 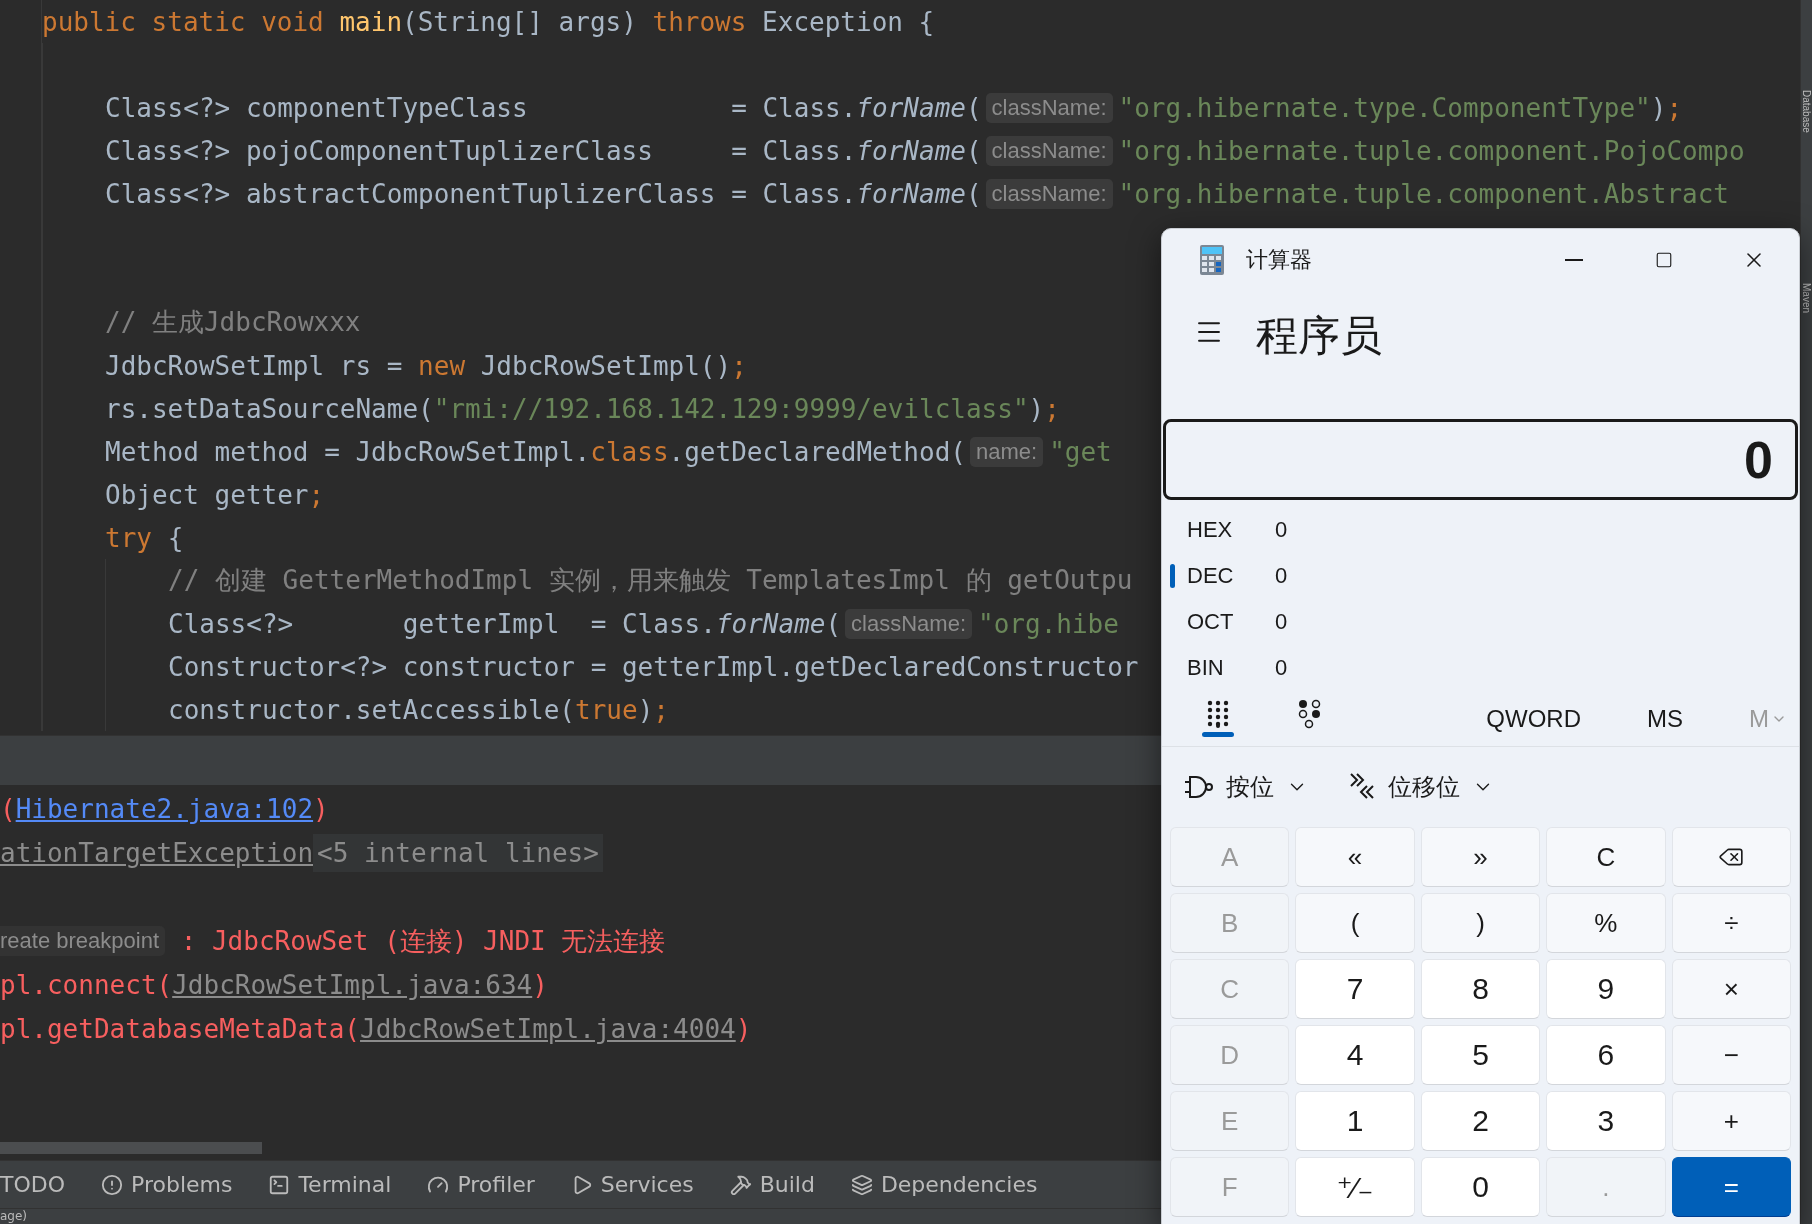 I want to click on code-text: constructor.setAccessible(true);, so click(x=418, y=709).